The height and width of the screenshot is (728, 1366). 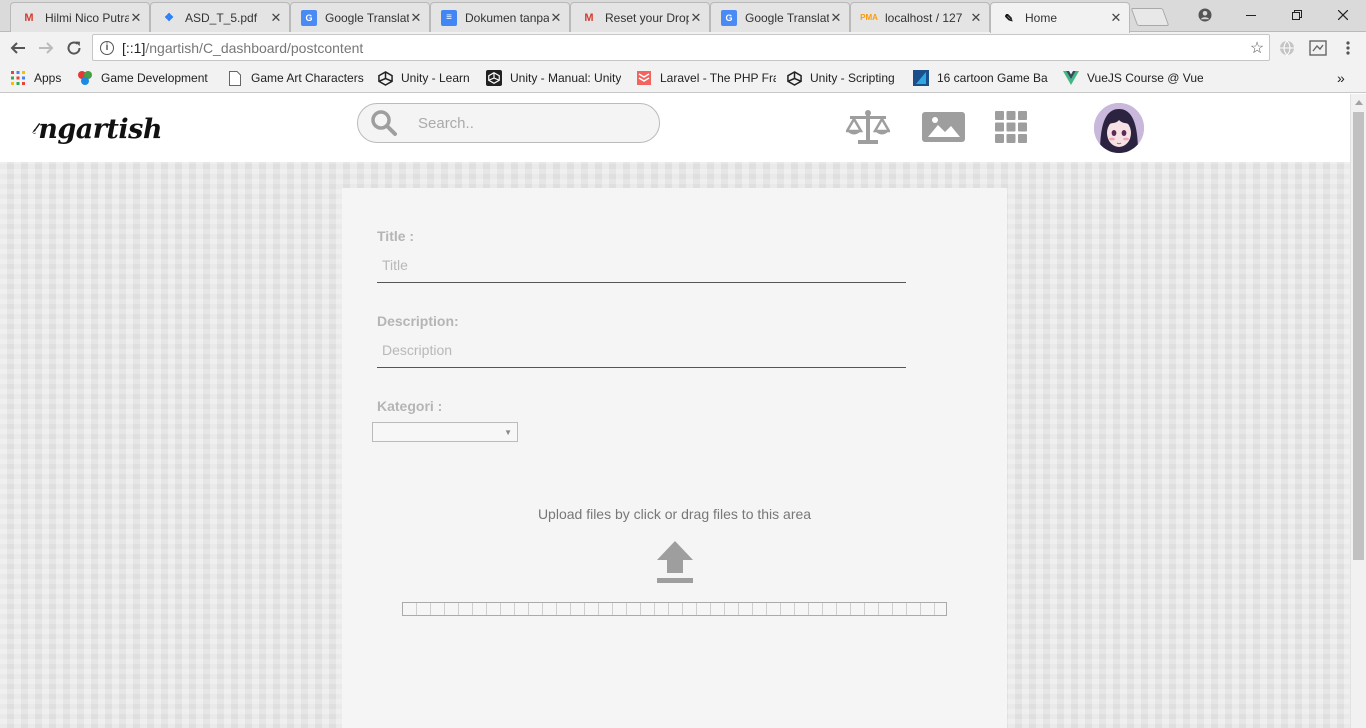 I want to click on scroll-up-arrow-icon, so click(x=1359, y=102).